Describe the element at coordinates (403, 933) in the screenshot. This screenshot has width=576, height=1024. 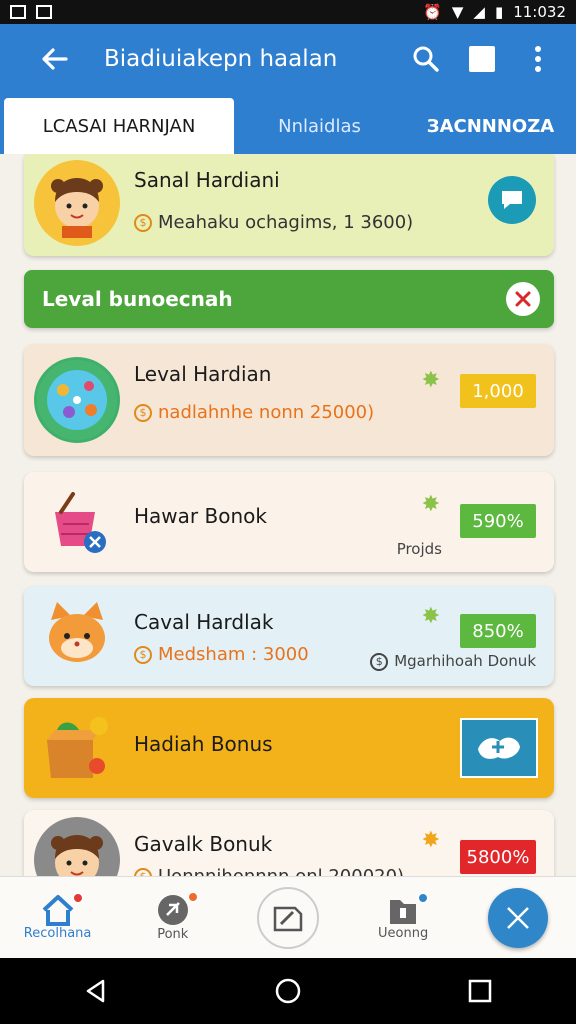
I see `nav-ueonng-label: Ueonng` at that location.